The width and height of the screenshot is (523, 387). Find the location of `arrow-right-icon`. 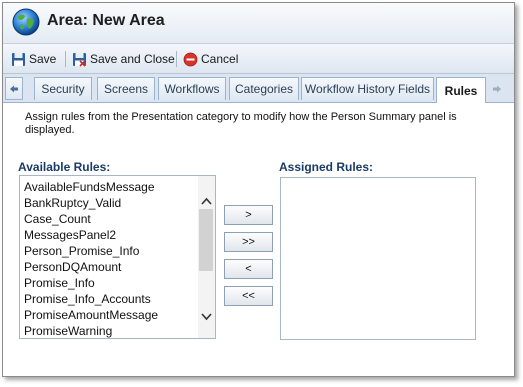

arrow-right-icon is located at coordinates (497, 88).